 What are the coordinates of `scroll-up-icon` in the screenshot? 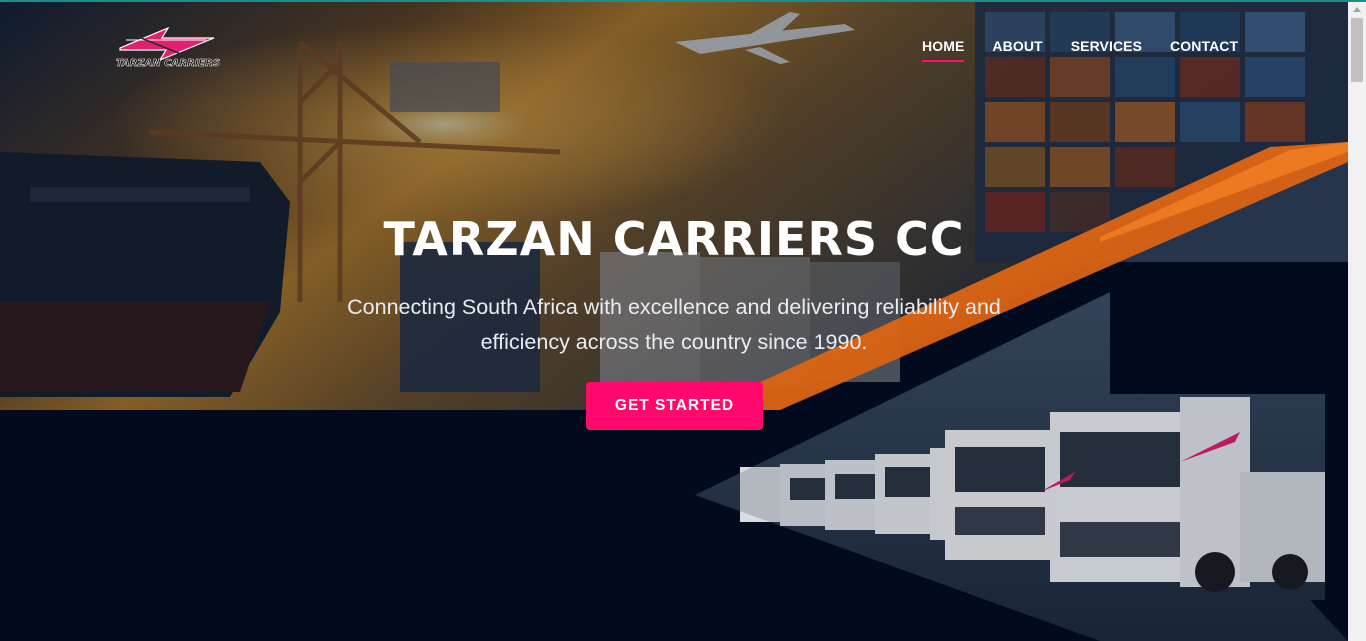 It's located at (1357, 9).